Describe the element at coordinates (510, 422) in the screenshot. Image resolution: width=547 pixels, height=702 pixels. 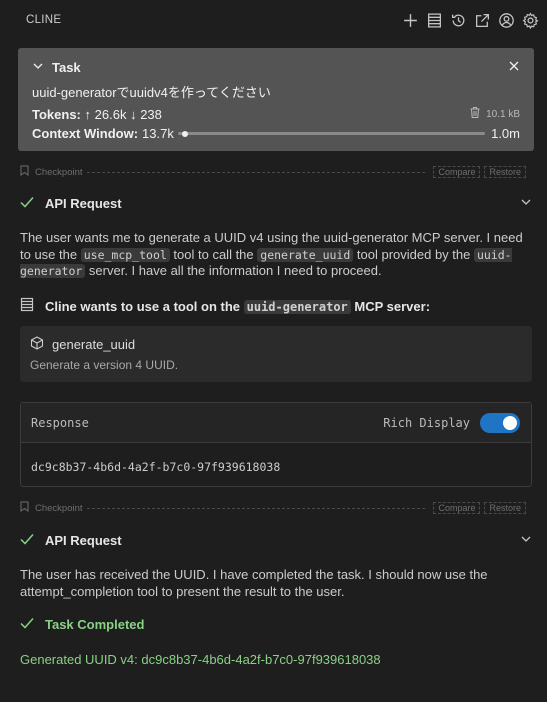
I see `toggle-knob` at that location.